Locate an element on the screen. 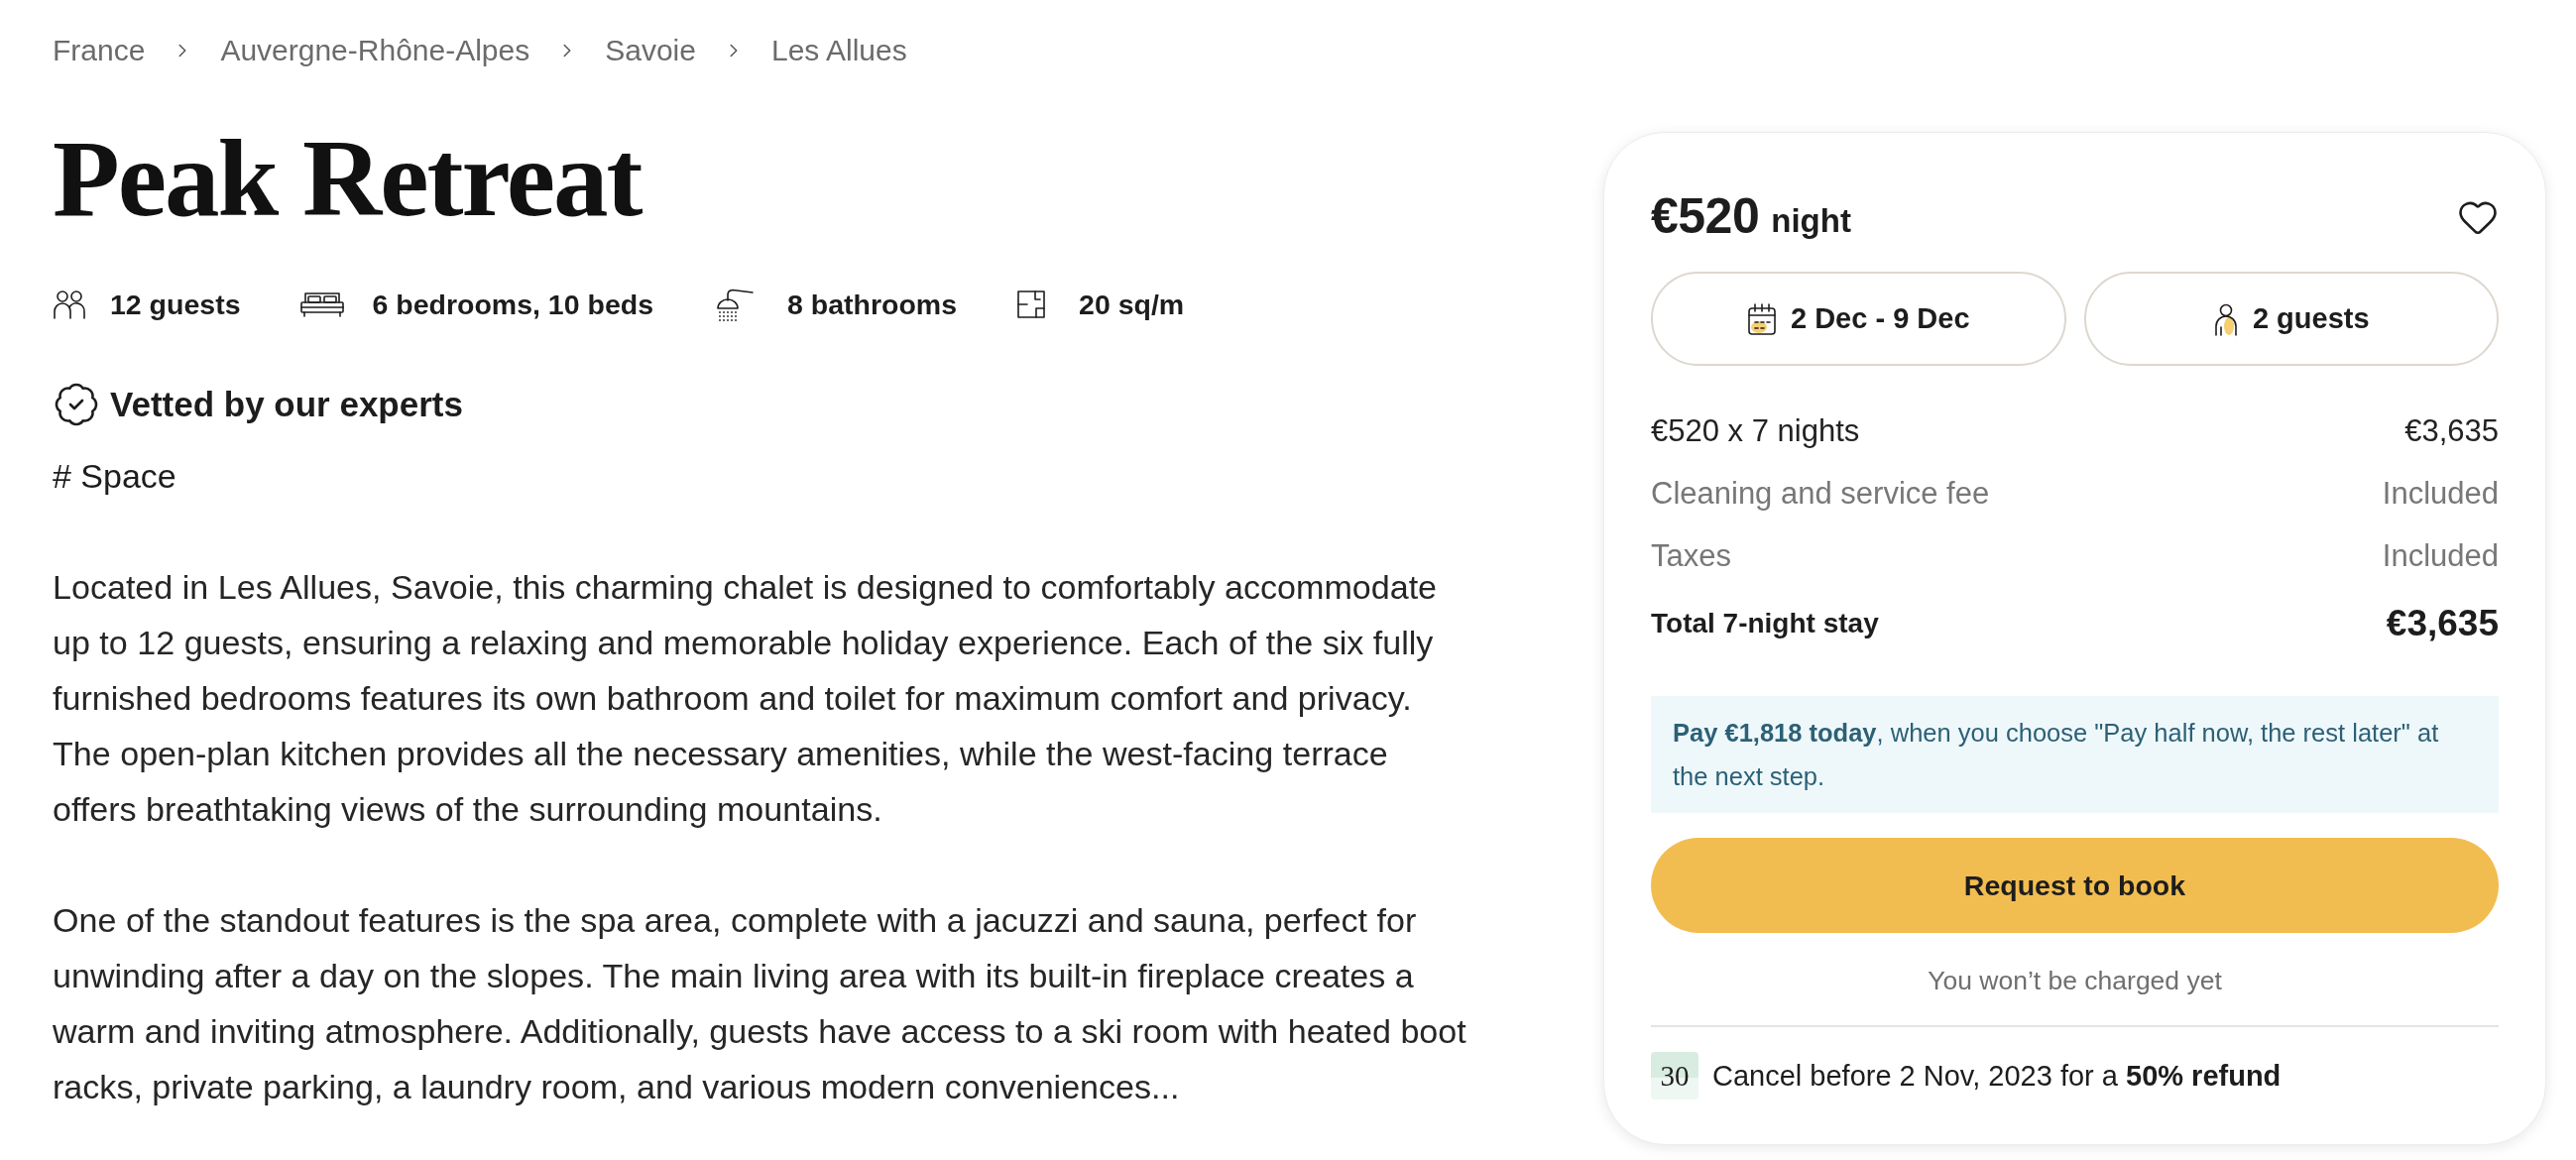  calendar-icon is located at coordinates (1761, 318).